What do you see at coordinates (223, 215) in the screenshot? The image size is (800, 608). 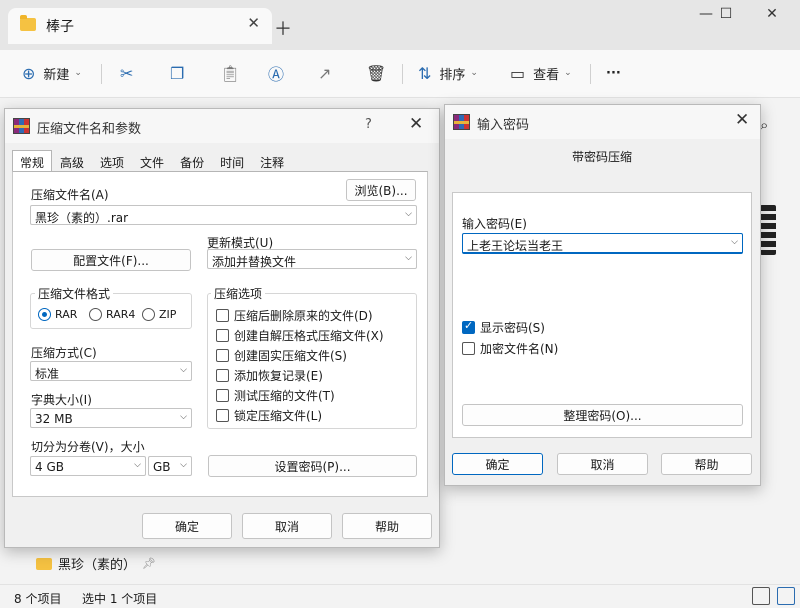 I see `archive-name-combo: 黑珍（素的）.rar ⌵` at bounding box center [223, 215].